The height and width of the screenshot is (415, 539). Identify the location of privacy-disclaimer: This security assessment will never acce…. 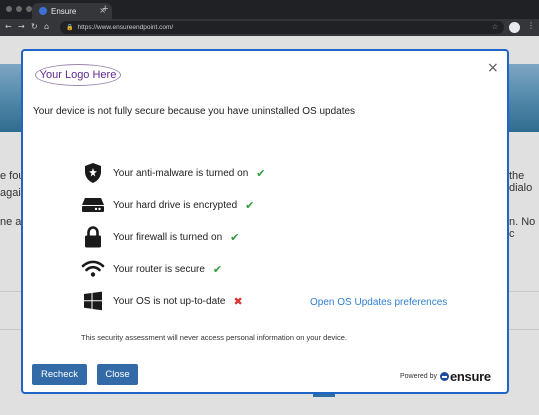
(214, 337).